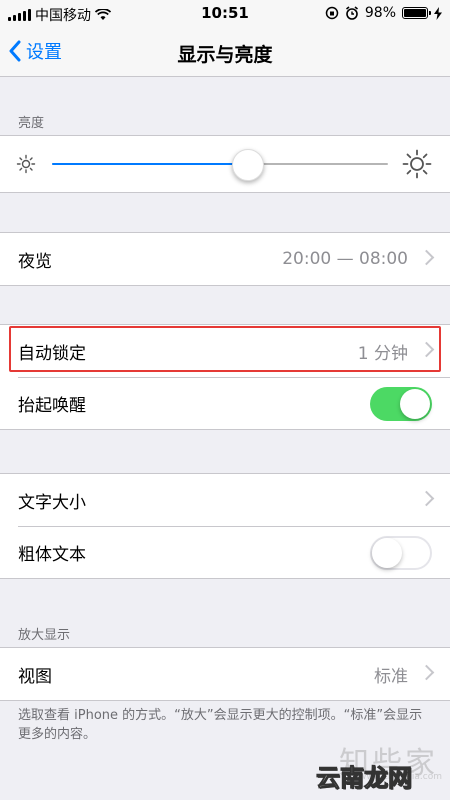 The image size is (450, 800). Describe the element at coordinates (35, 676) in the screenshot. I see `view-label: 视图` at that location.